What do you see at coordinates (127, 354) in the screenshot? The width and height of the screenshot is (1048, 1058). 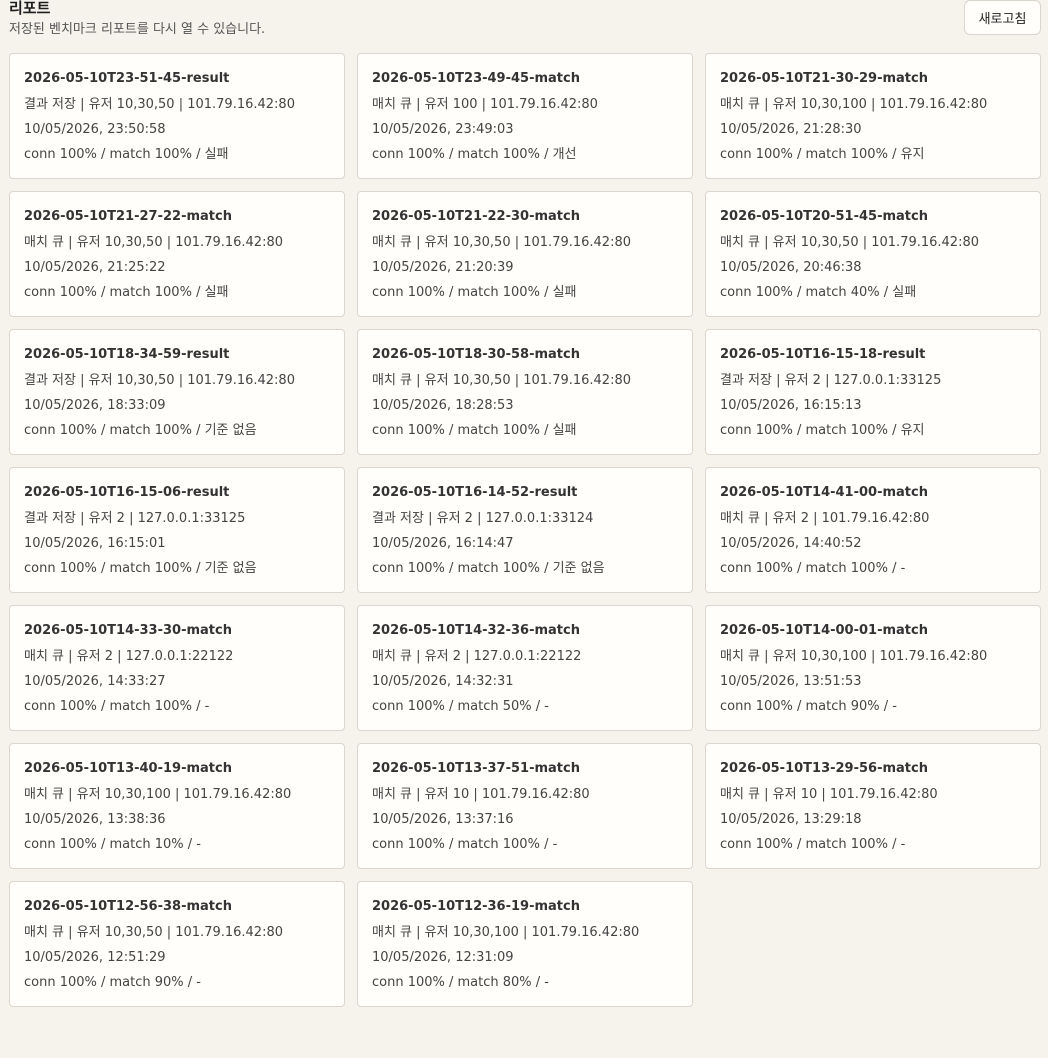 I see `report-title: 2026-05-10T18-34-59-result` at bounding box center [127, 354].